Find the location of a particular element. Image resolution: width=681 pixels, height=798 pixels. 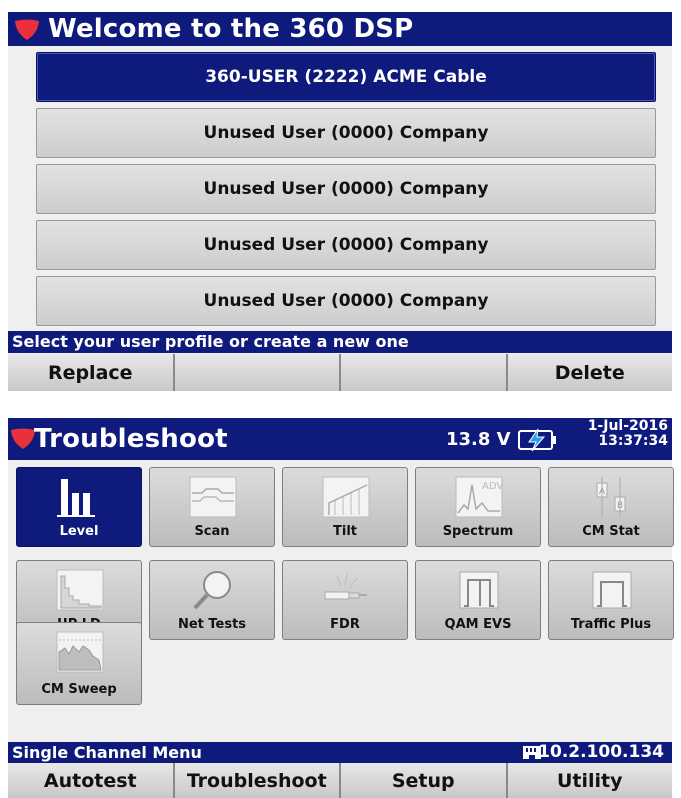

tile-fdr: FDR is located at coordinates (345, 600).